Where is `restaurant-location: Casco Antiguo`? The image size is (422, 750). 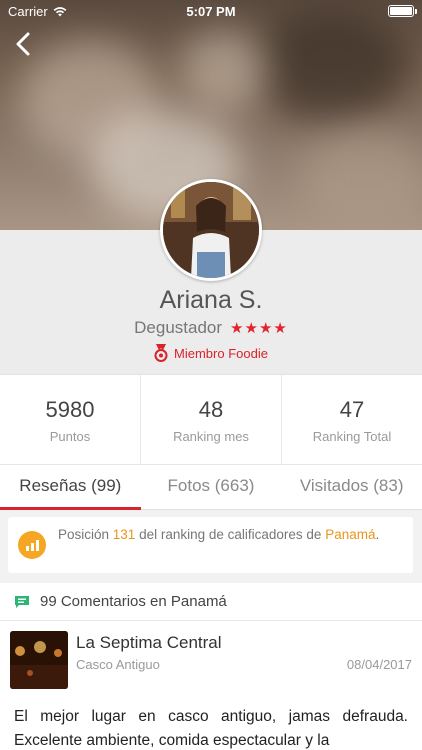
restaurant-location: Casco Antiguo is located at coordinates (118, 664).